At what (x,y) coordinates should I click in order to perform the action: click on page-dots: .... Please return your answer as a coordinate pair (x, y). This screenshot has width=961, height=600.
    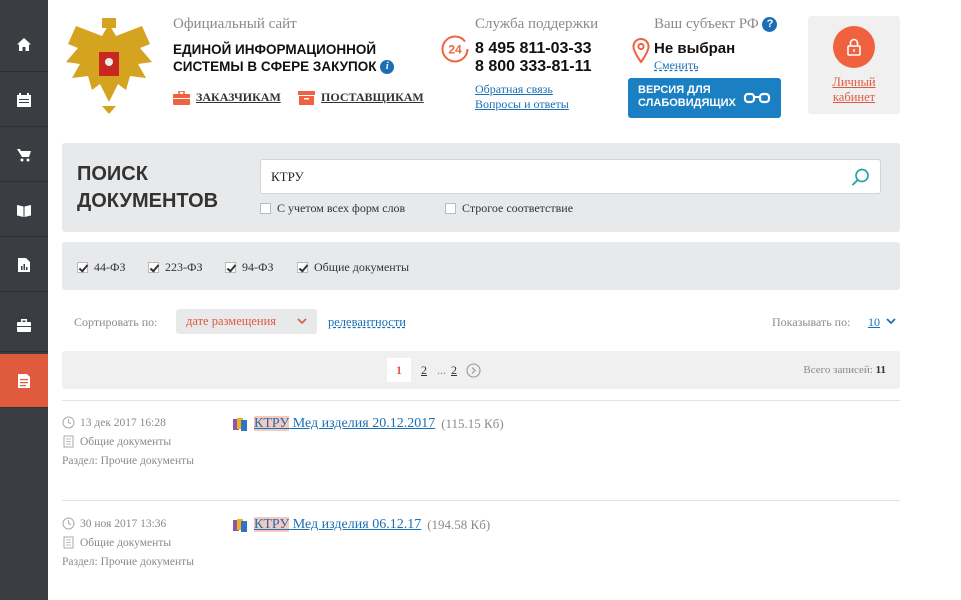
    Looking at the image, I should click on (441, 370).